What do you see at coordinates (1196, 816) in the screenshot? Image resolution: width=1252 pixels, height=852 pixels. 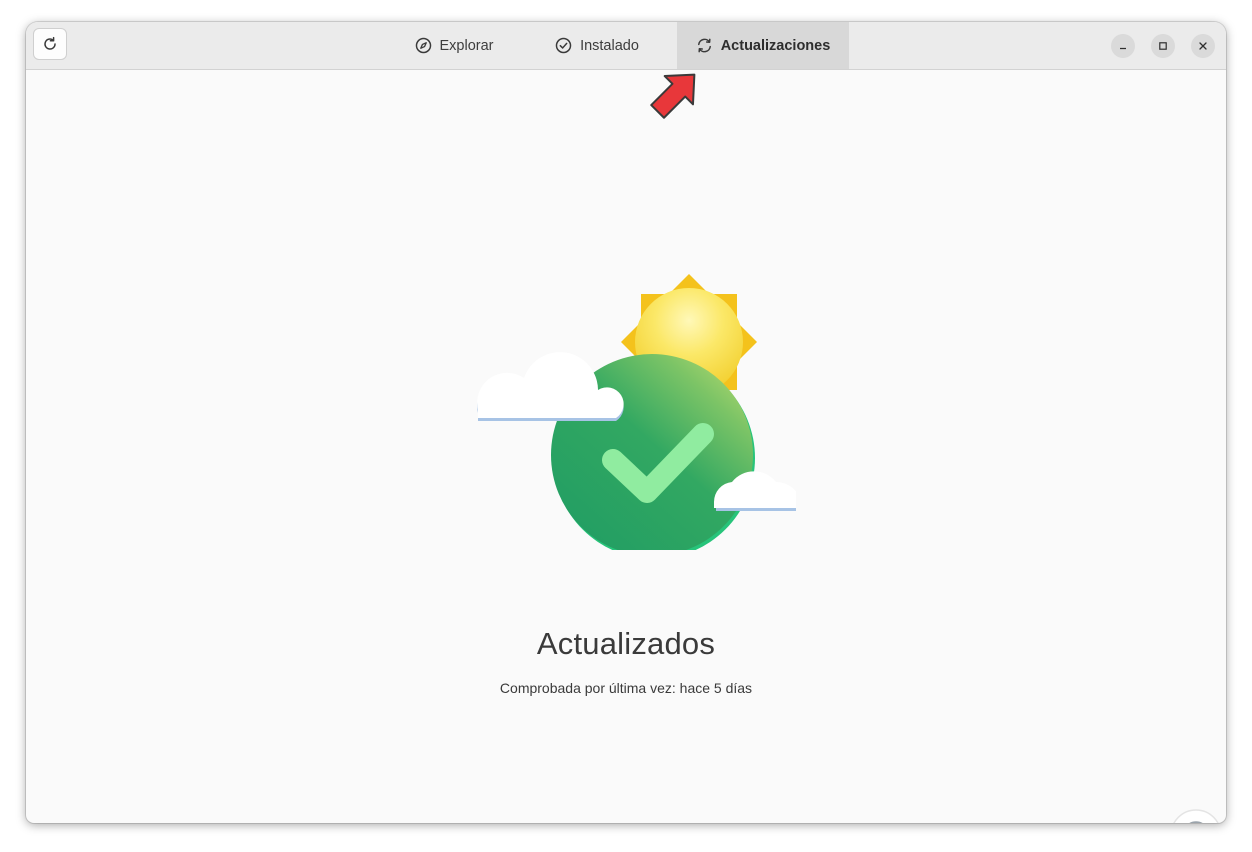 I see `watermark-logo` at bounding box center [1196, 816].